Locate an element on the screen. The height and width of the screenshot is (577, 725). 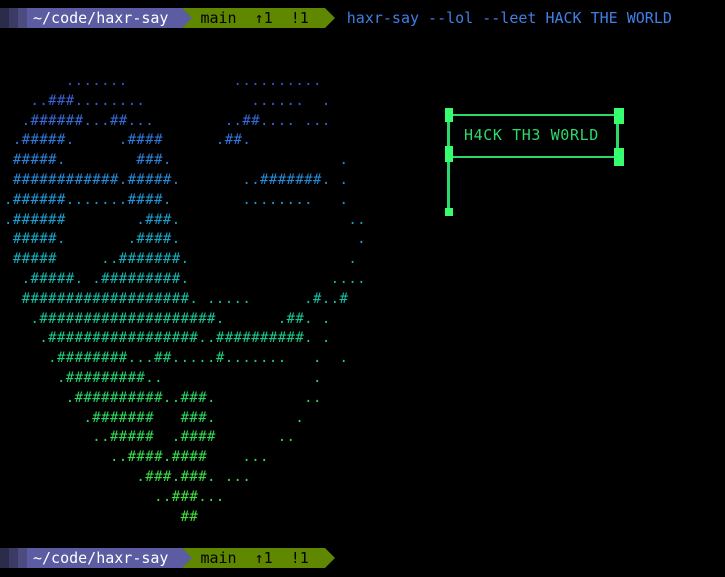
ascii-art-line: .#################..##########. . is located at coordinates (167, 338).